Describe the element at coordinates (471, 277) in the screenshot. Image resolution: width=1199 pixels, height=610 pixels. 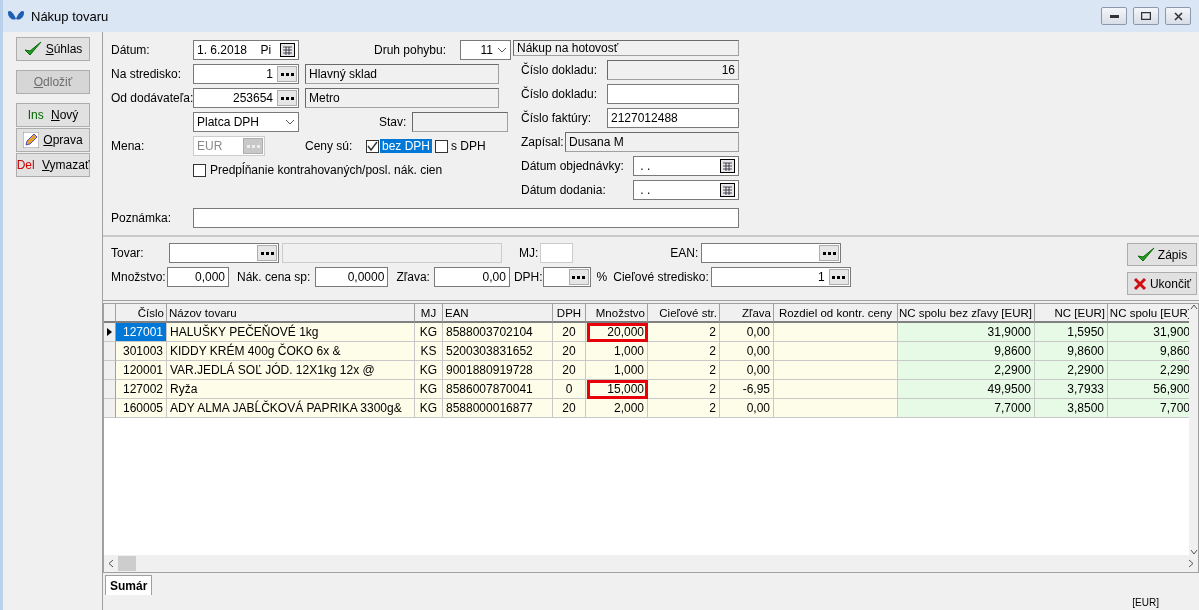
I see `discount-field: 0,00` at that location.